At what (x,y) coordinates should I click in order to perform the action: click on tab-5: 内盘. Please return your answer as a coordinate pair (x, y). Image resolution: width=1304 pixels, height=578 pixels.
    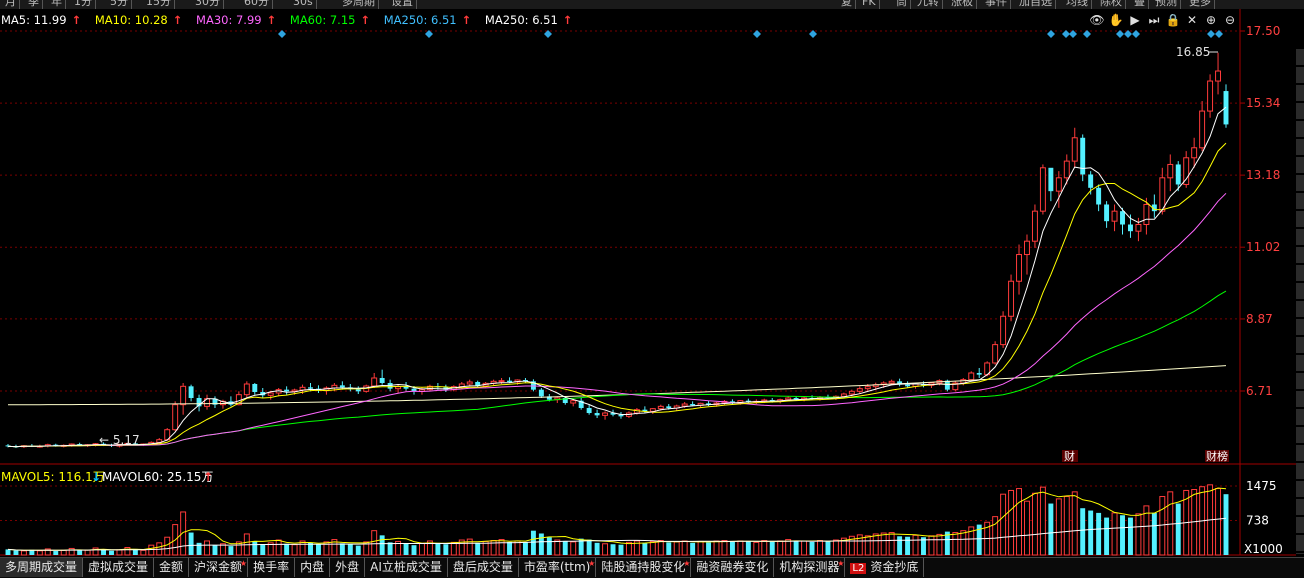
    Looking at the image, I should click on (313, 567).